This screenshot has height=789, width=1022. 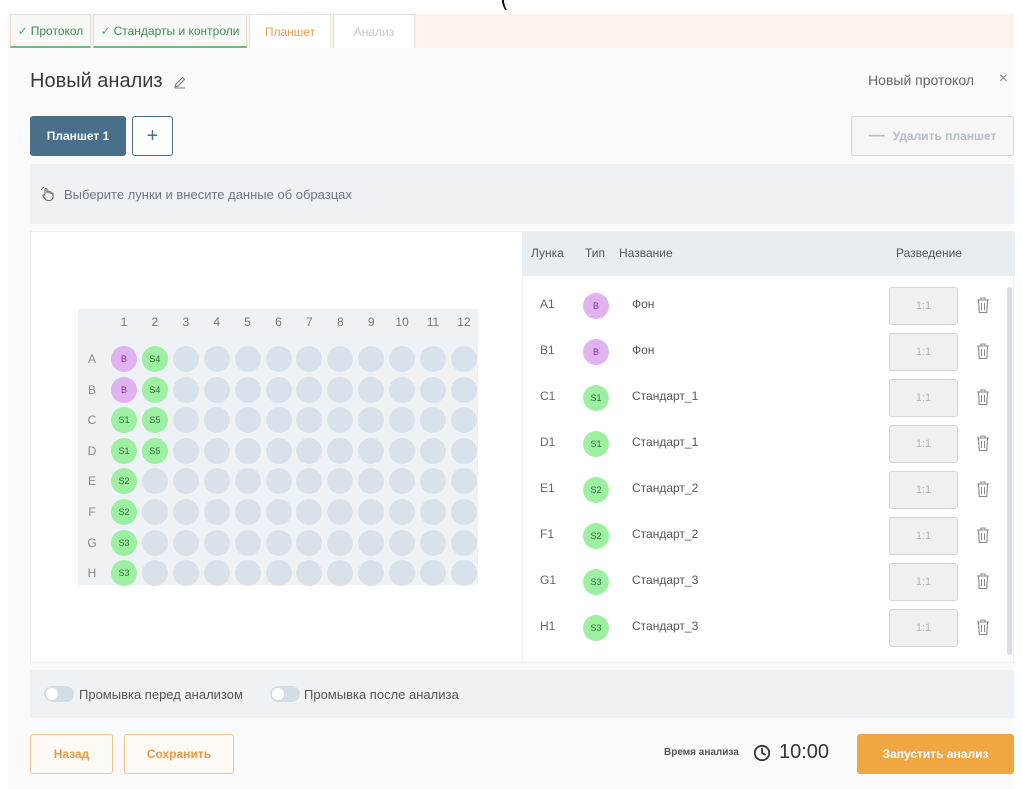 What do you see at coordinates (154, 359) in the screenshot?
I see `well-A2: S4` at bounding box center [154, 359].